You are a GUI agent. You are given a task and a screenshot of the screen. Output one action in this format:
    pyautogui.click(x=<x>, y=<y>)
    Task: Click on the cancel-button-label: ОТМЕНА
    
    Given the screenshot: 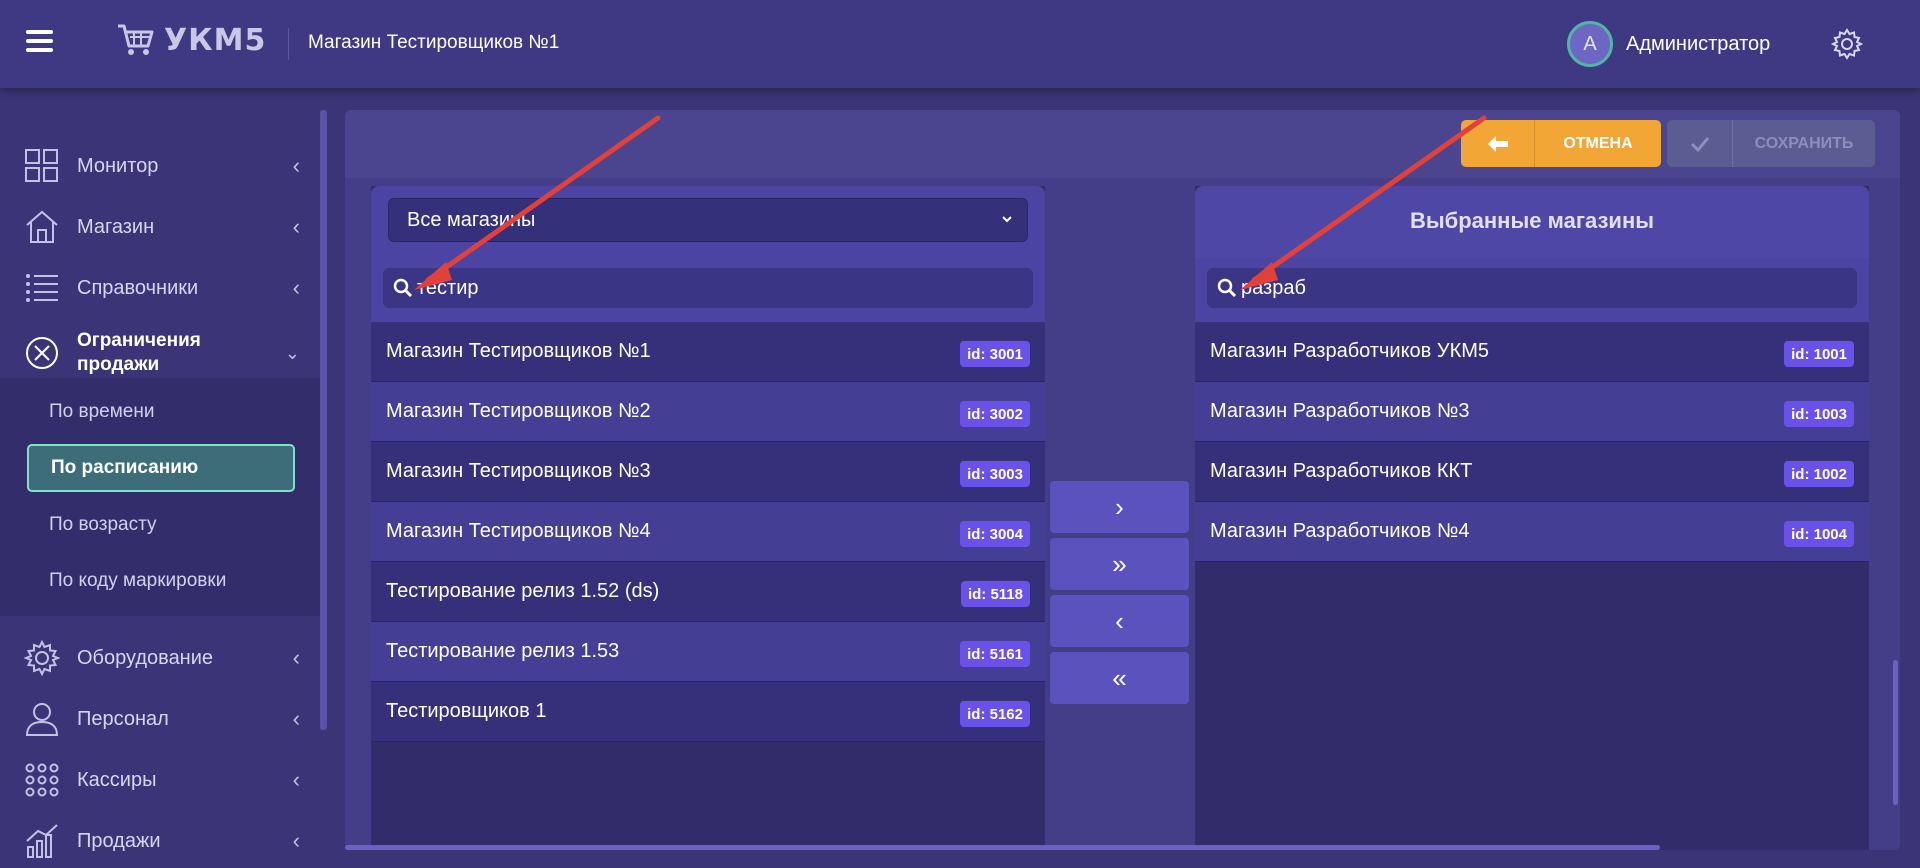 What is the action you would take?
    pyautogui.click(x=1598, y=143)
    